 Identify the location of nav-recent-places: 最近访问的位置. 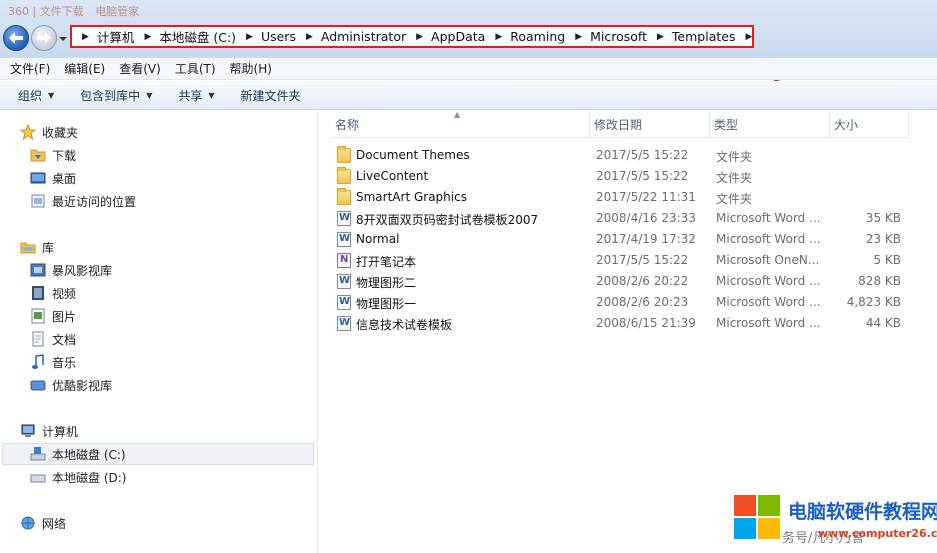
(83, 201).